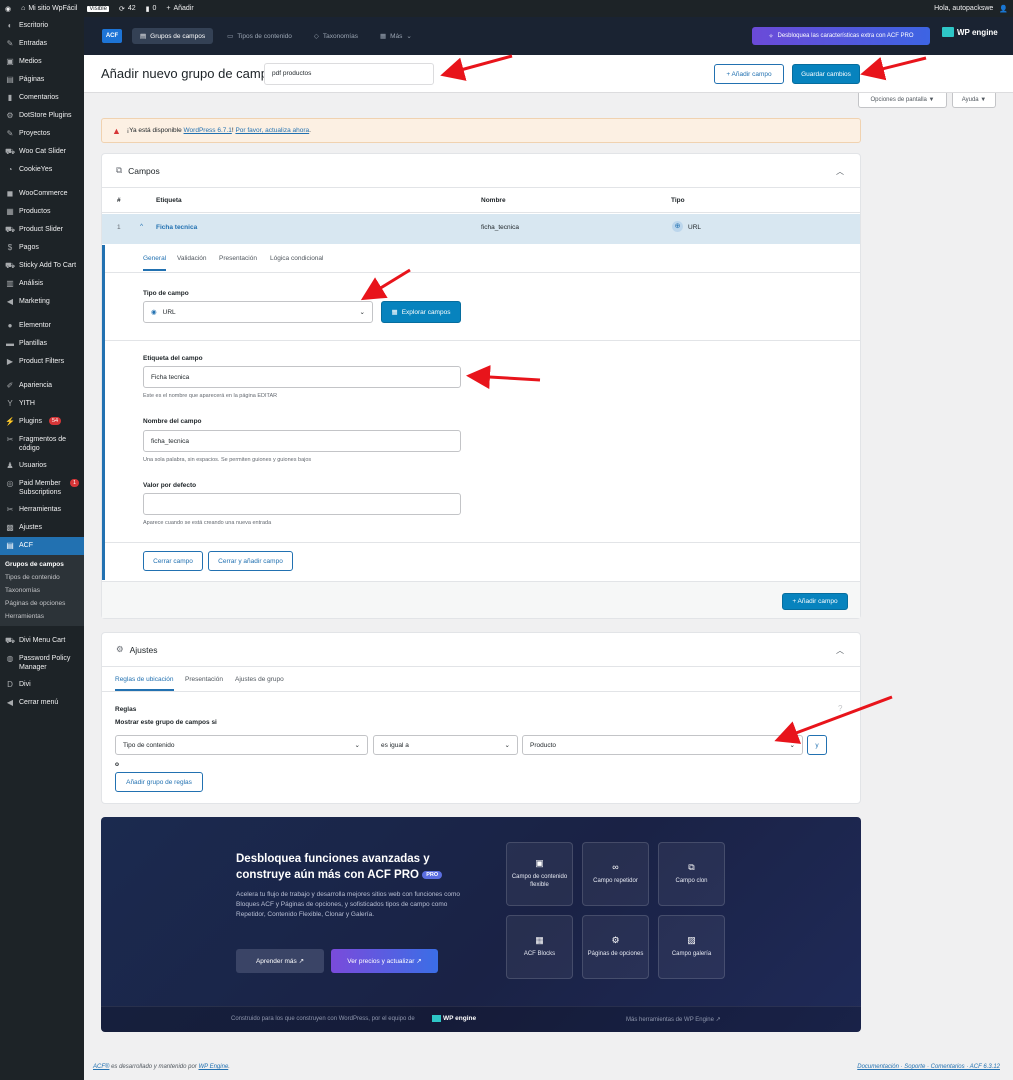 The image size is (1013, 1080). Describe the element at coordinates (42, 44) in the screenshot. I see `sidebar-item-entradas: ✎ Entradas` at that location.